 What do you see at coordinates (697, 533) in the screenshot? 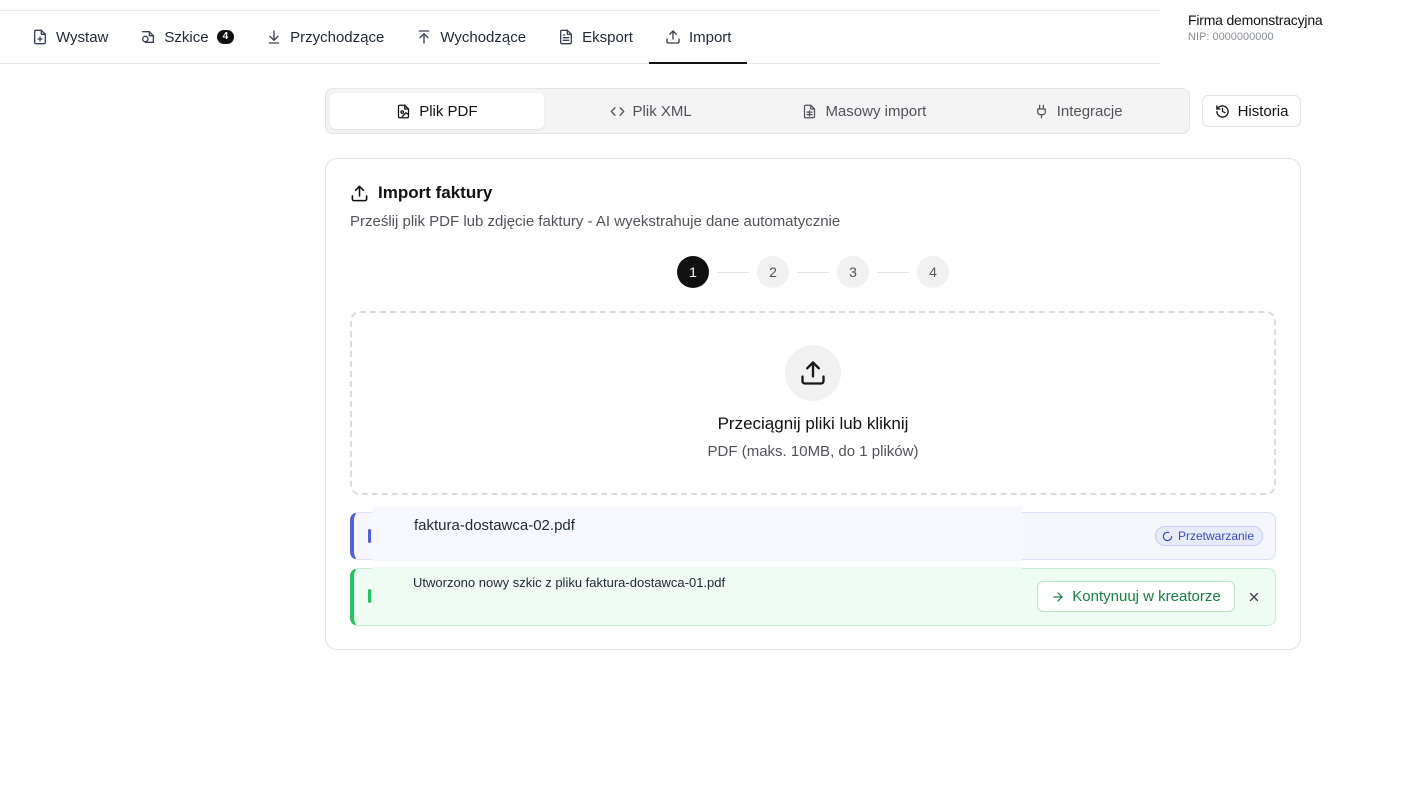
I see `file-name-panel: faktura-dostawca-02.pdf` at bounding box center [697, 533].